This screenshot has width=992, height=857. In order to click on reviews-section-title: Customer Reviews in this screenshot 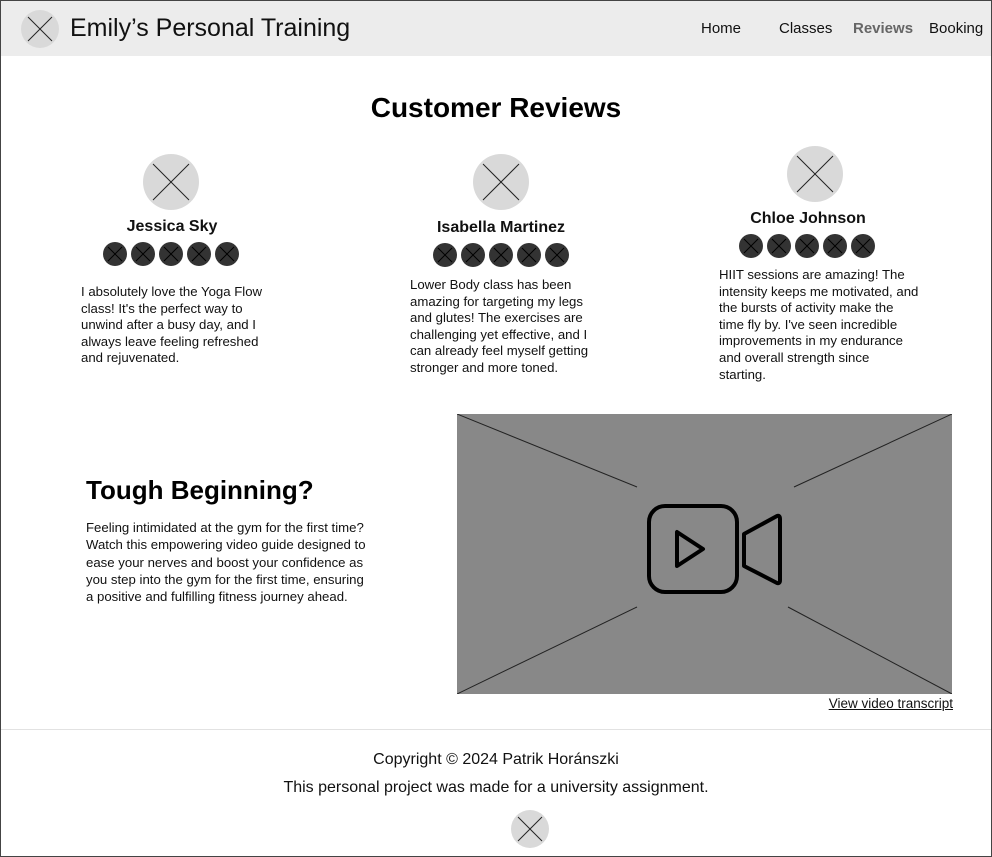, I will do `click(496, 107)`.